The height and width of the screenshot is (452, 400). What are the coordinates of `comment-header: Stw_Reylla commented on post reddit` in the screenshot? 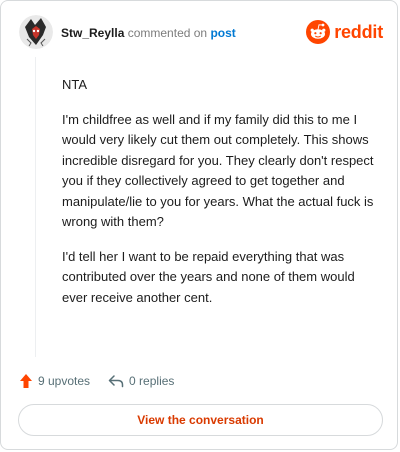 It's located at (201, 32).